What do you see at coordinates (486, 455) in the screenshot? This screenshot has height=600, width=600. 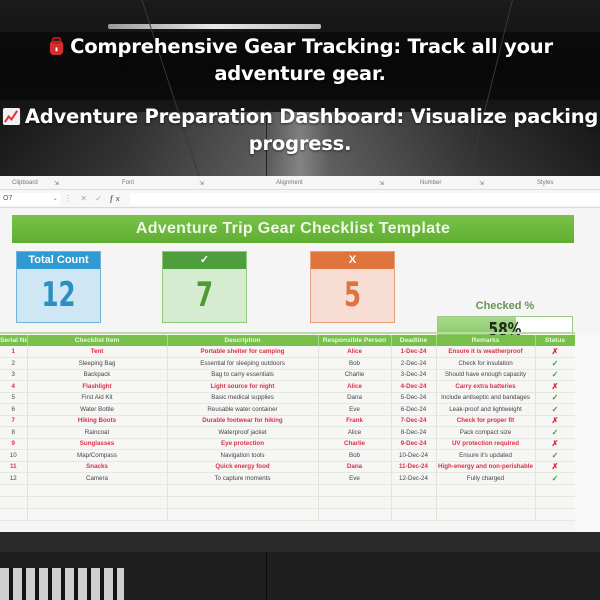 I see `cell-remarks: Ensure it's updated` at bounding box center [486, 455].